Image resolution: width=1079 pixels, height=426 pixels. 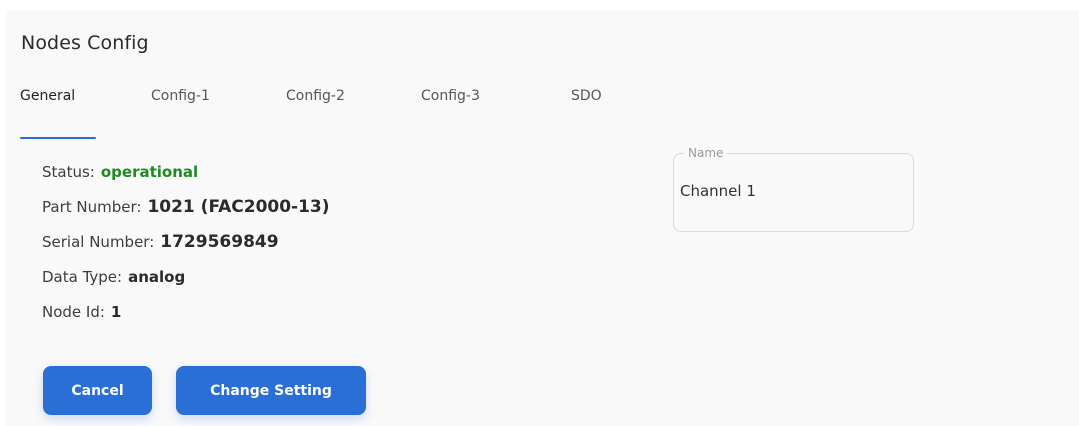 What do you see at coordinates (97, 390) in the screenshot?
I see `cancel-button: Cancel` at bounding box center [97, 390].